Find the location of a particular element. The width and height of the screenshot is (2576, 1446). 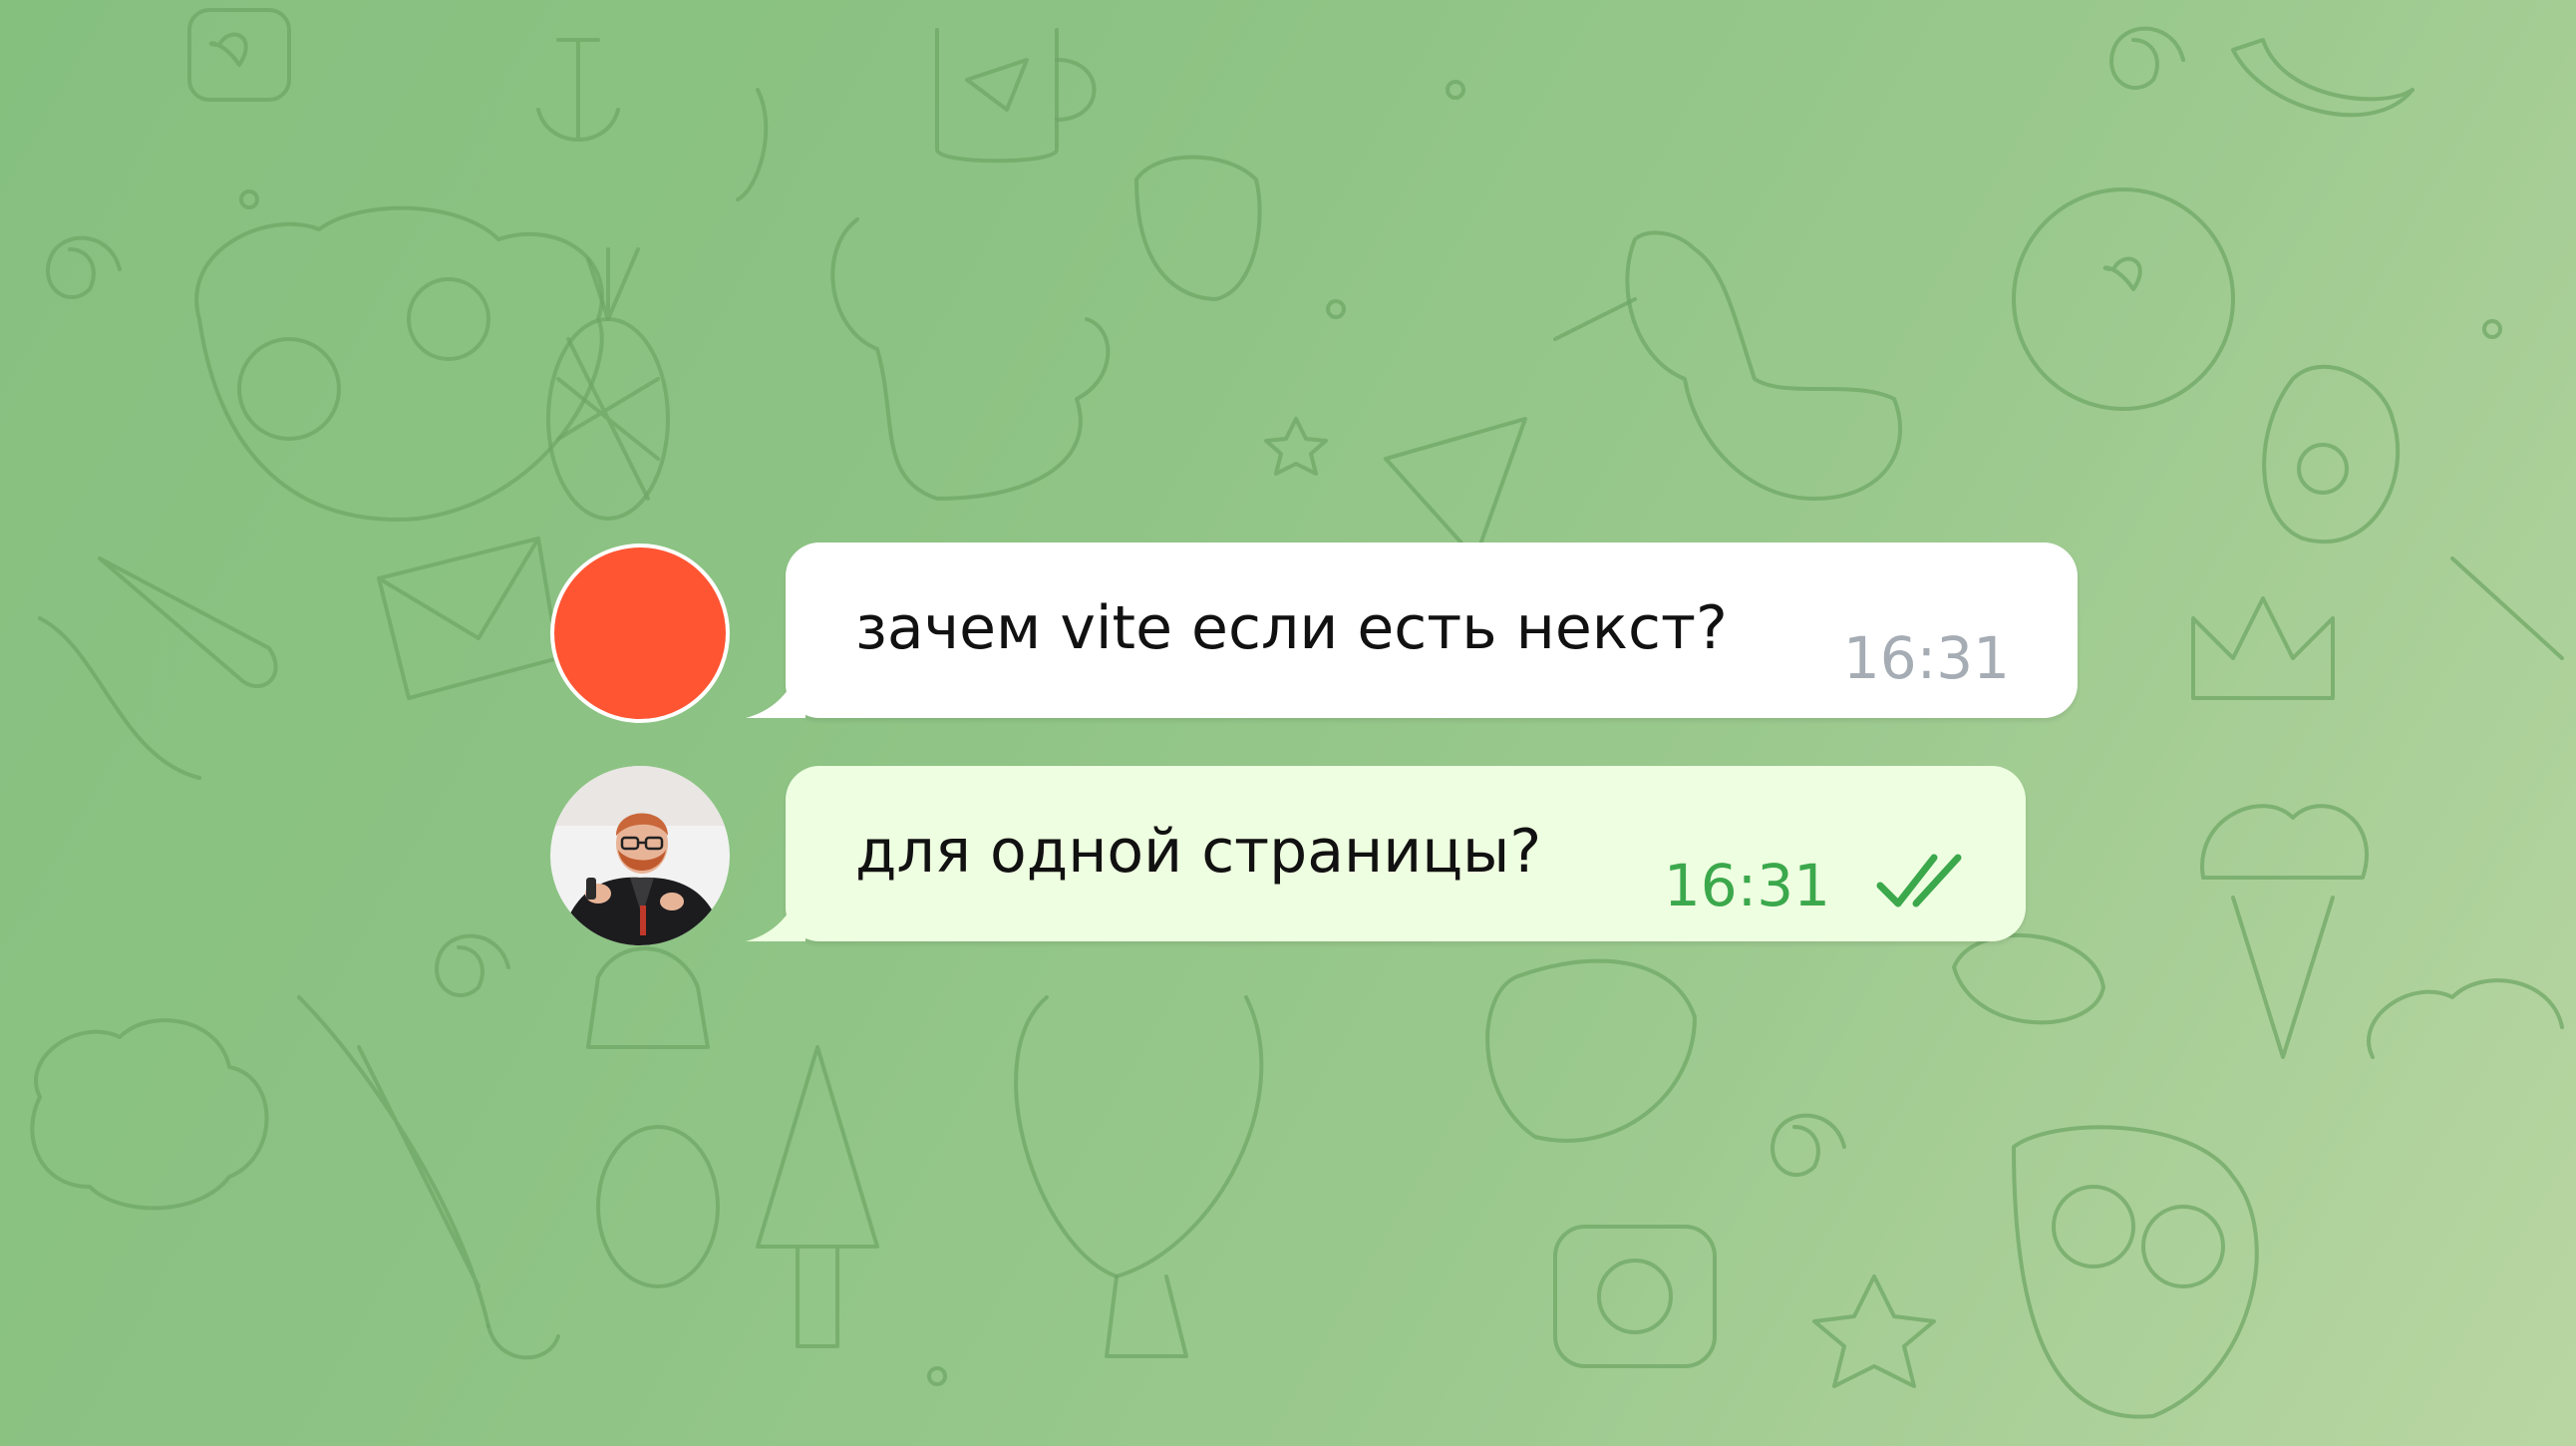

message-text: зачем vite если есть некст? is located at coordinates (1291, 628).